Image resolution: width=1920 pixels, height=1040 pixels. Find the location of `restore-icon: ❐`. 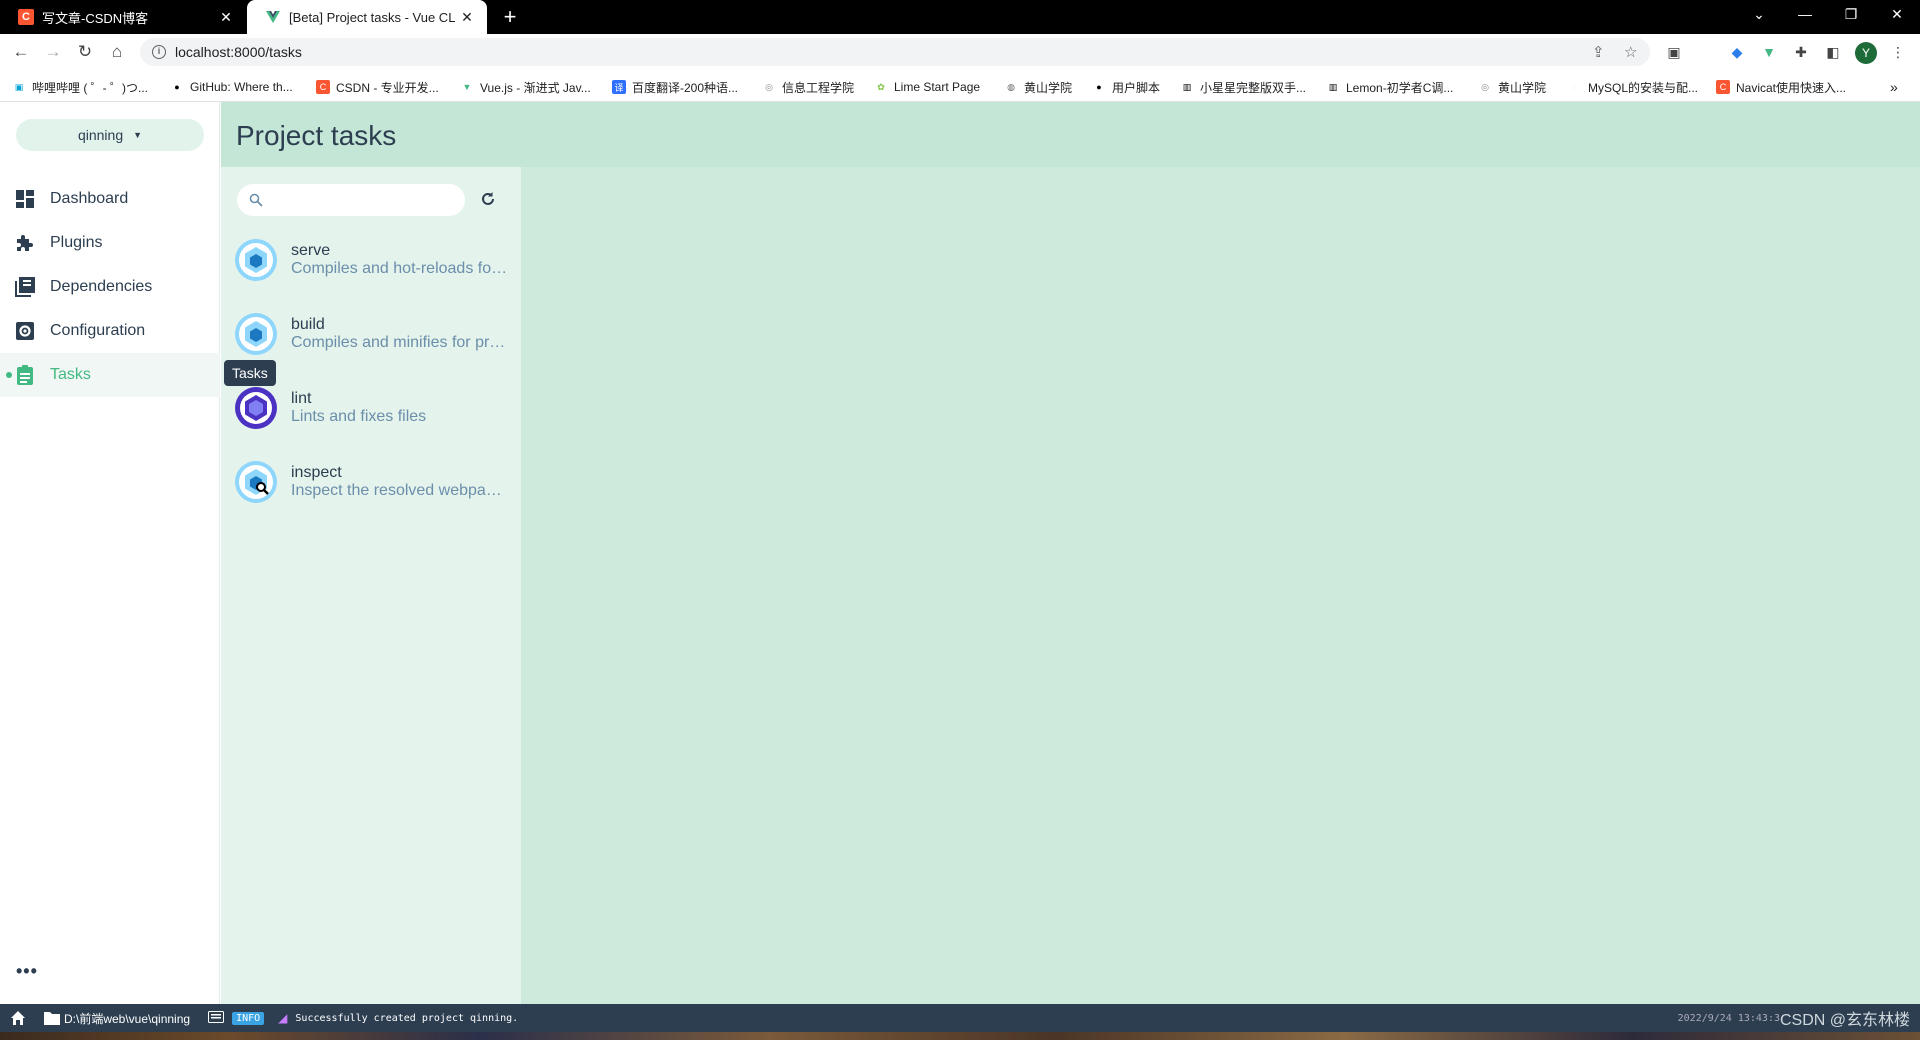

restore-icon: ❐ is located at coordinates (1851, 15).